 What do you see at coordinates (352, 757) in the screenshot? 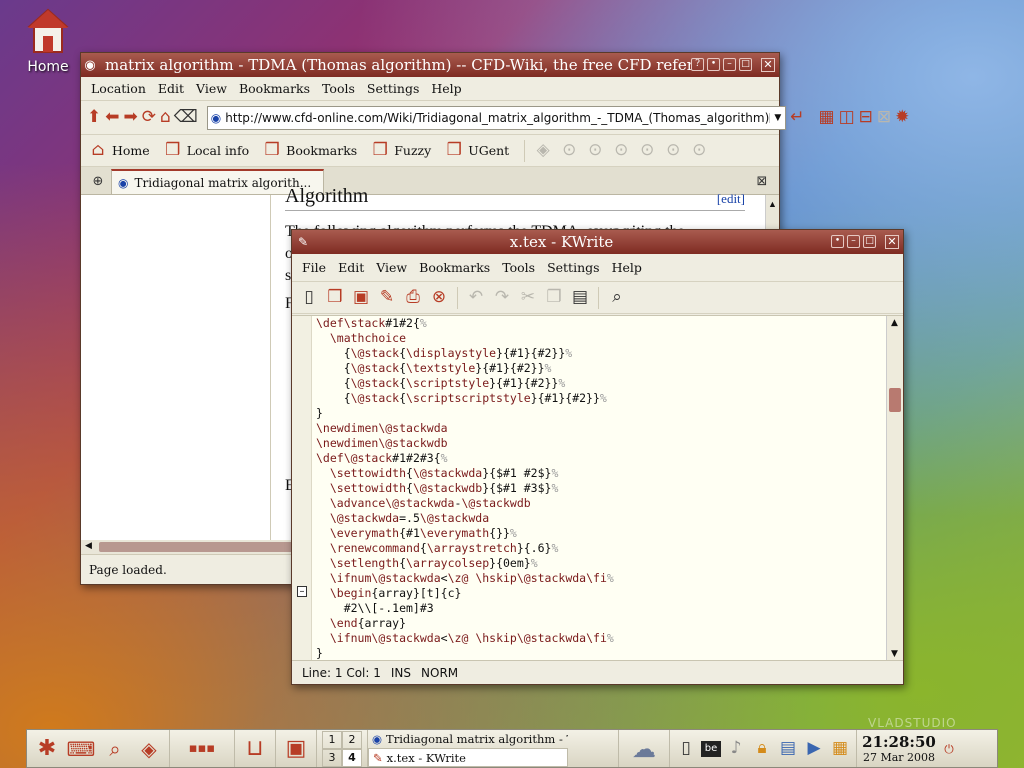
I see `desktop-4: 4` at bounding box center [352, 757].